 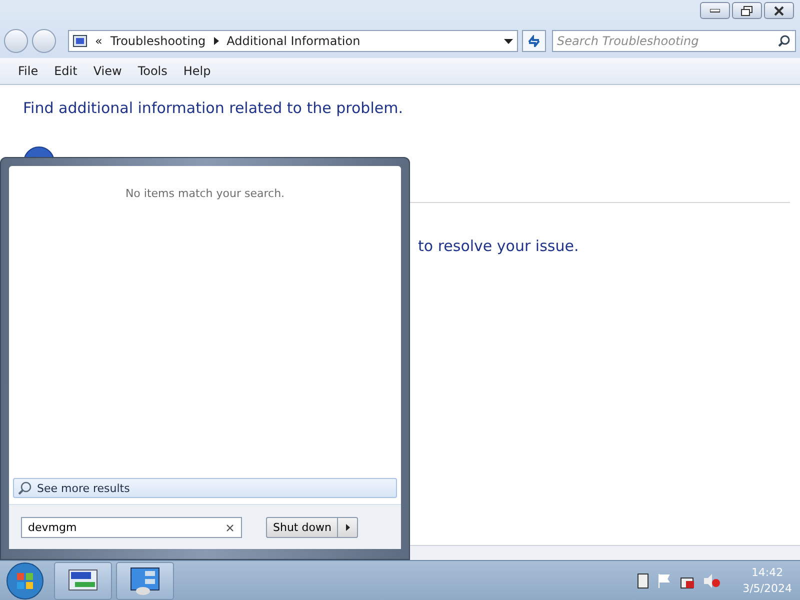 What do you see at coordinates (205, 193) in the screenshot?
I see `no-results-message: No items match your search.` at bounding box center [205, 193].